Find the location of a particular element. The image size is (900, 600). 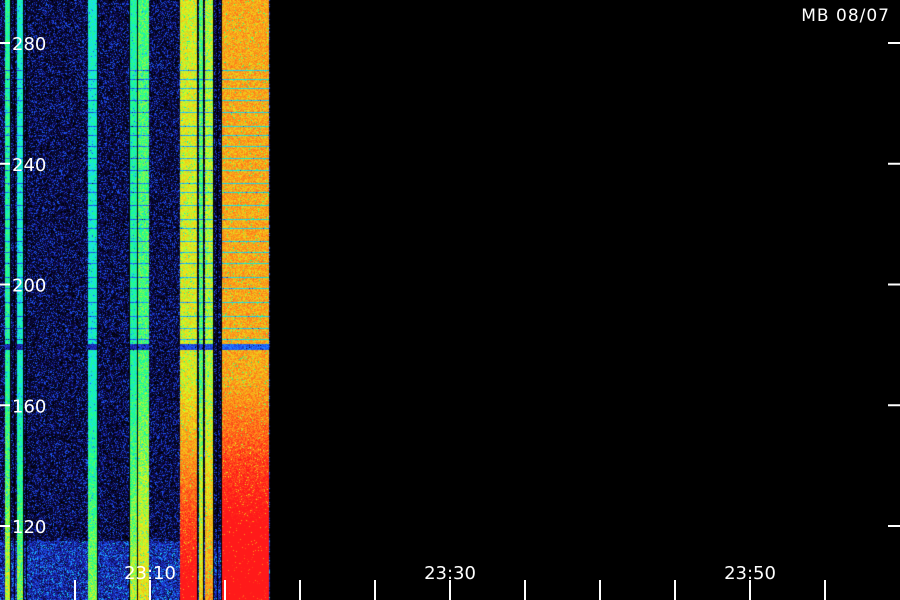

x-axis: 23:10 23:30 23:50 is located at coordinates (450, 581).